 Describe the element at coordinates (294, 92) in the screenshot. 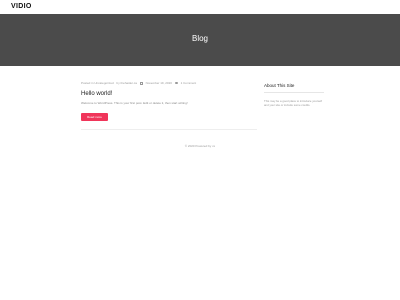

I see `sidebar-divider` at that location.